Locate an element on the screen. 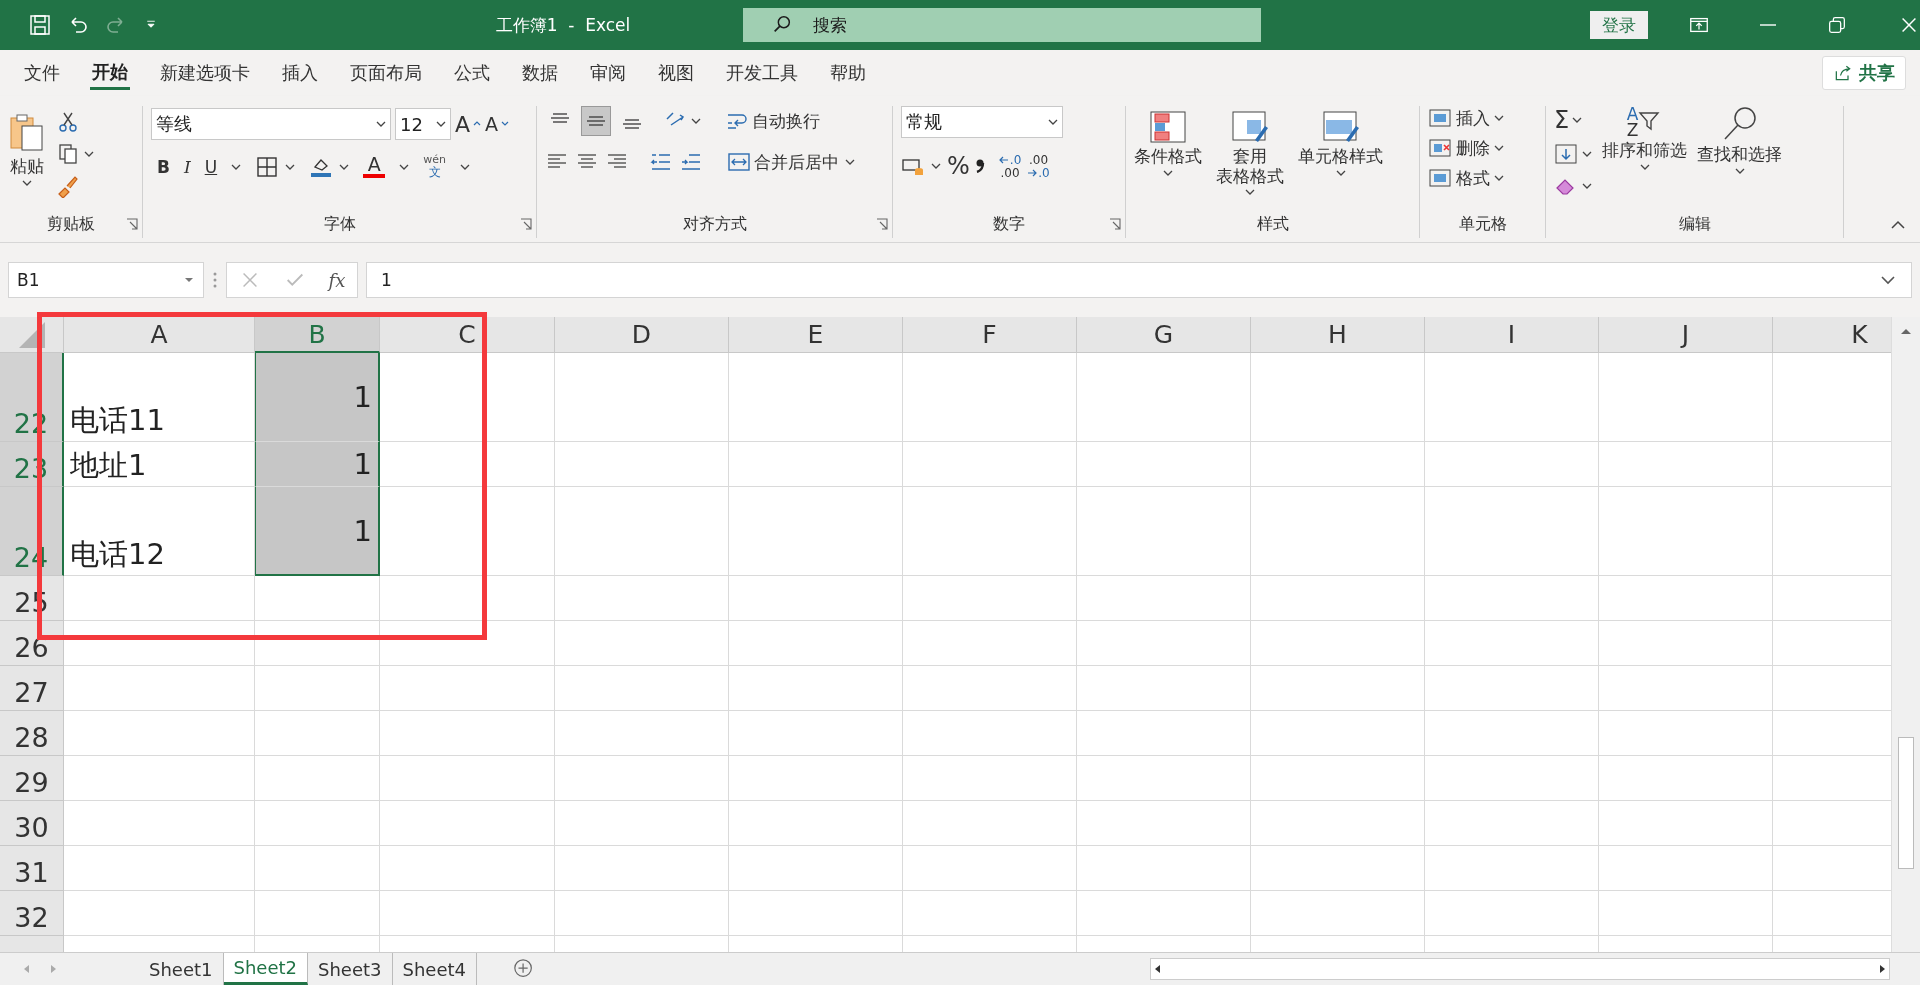 The width and height of the screenshot is (1920, 985). grow-font-button: A is located at coordinates (468, 124).